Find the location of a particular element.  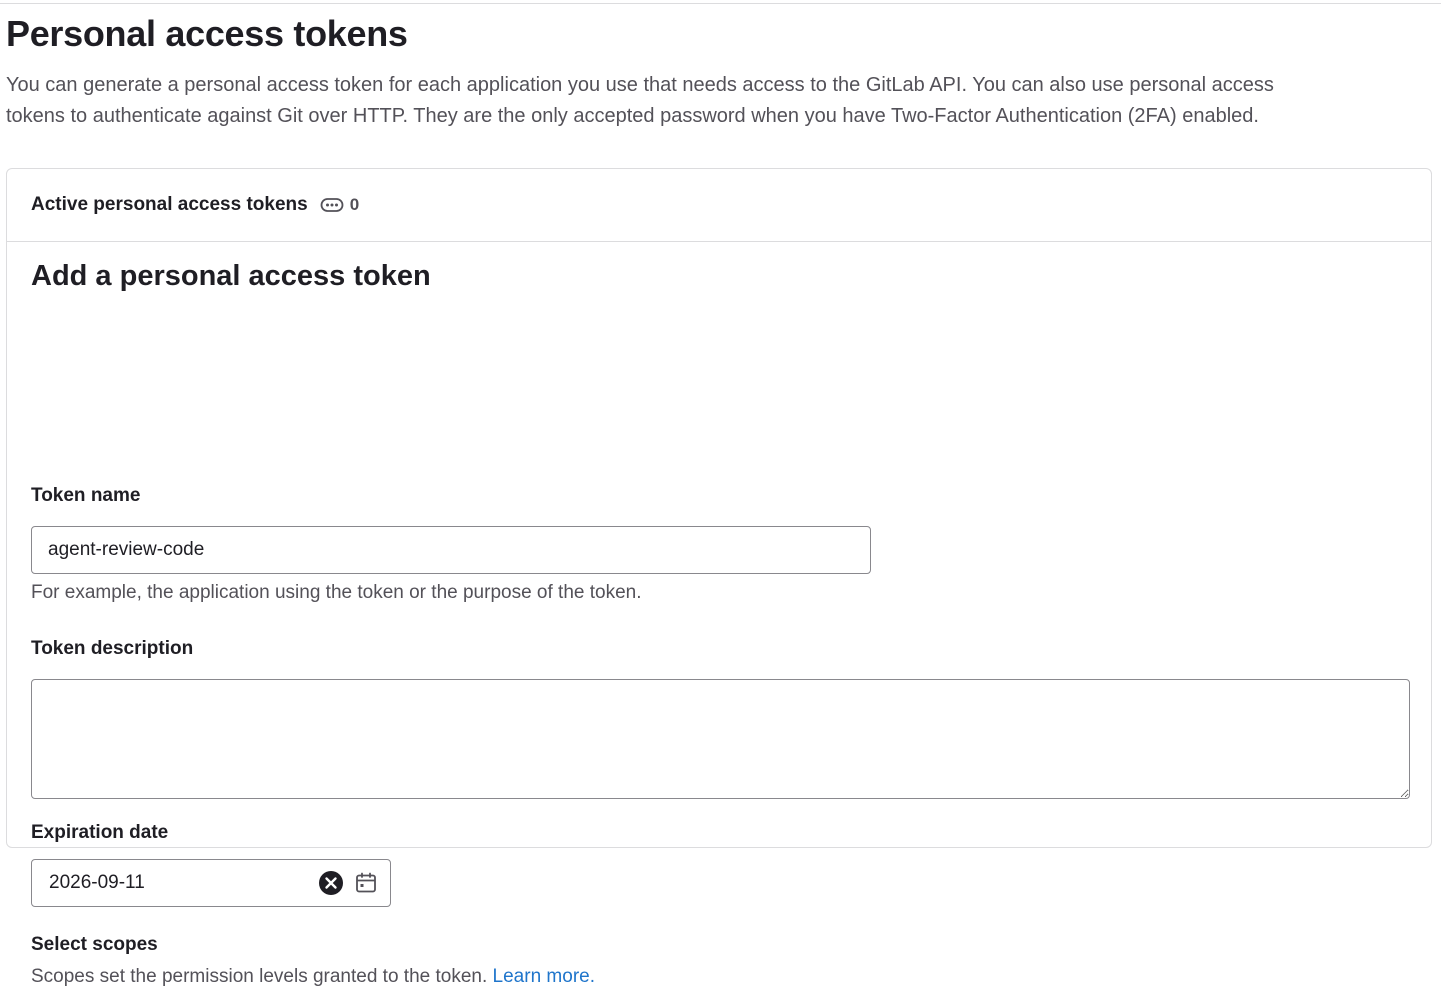

calendar-icon is located at coordinates (366, 883).